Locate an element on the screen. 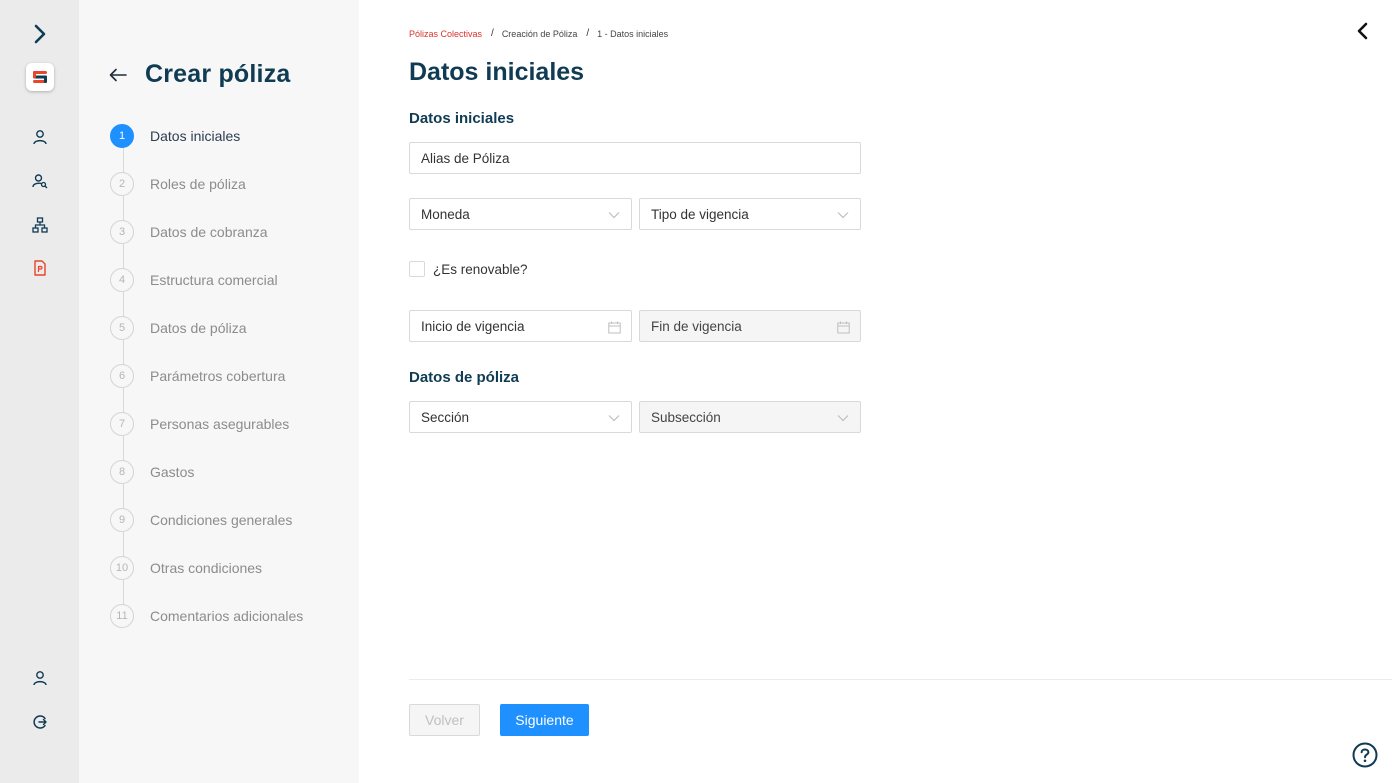  validity-type-placeholder: Tipo de vigencia is located at coordinates (700, 214).